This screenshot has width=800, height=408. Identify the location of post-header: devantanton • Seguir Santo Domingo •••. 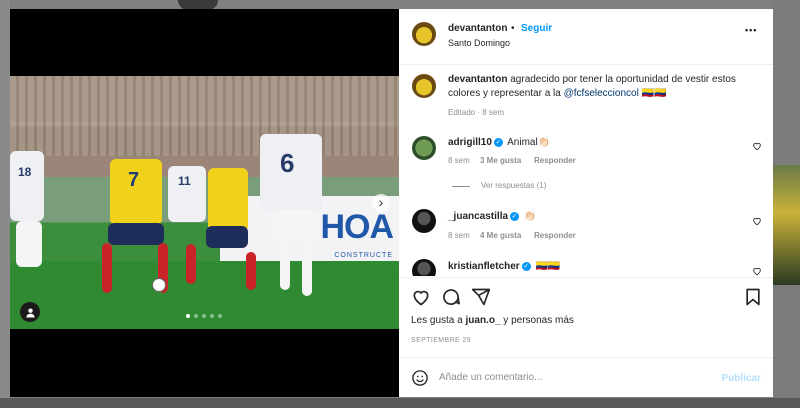
(586, 37).